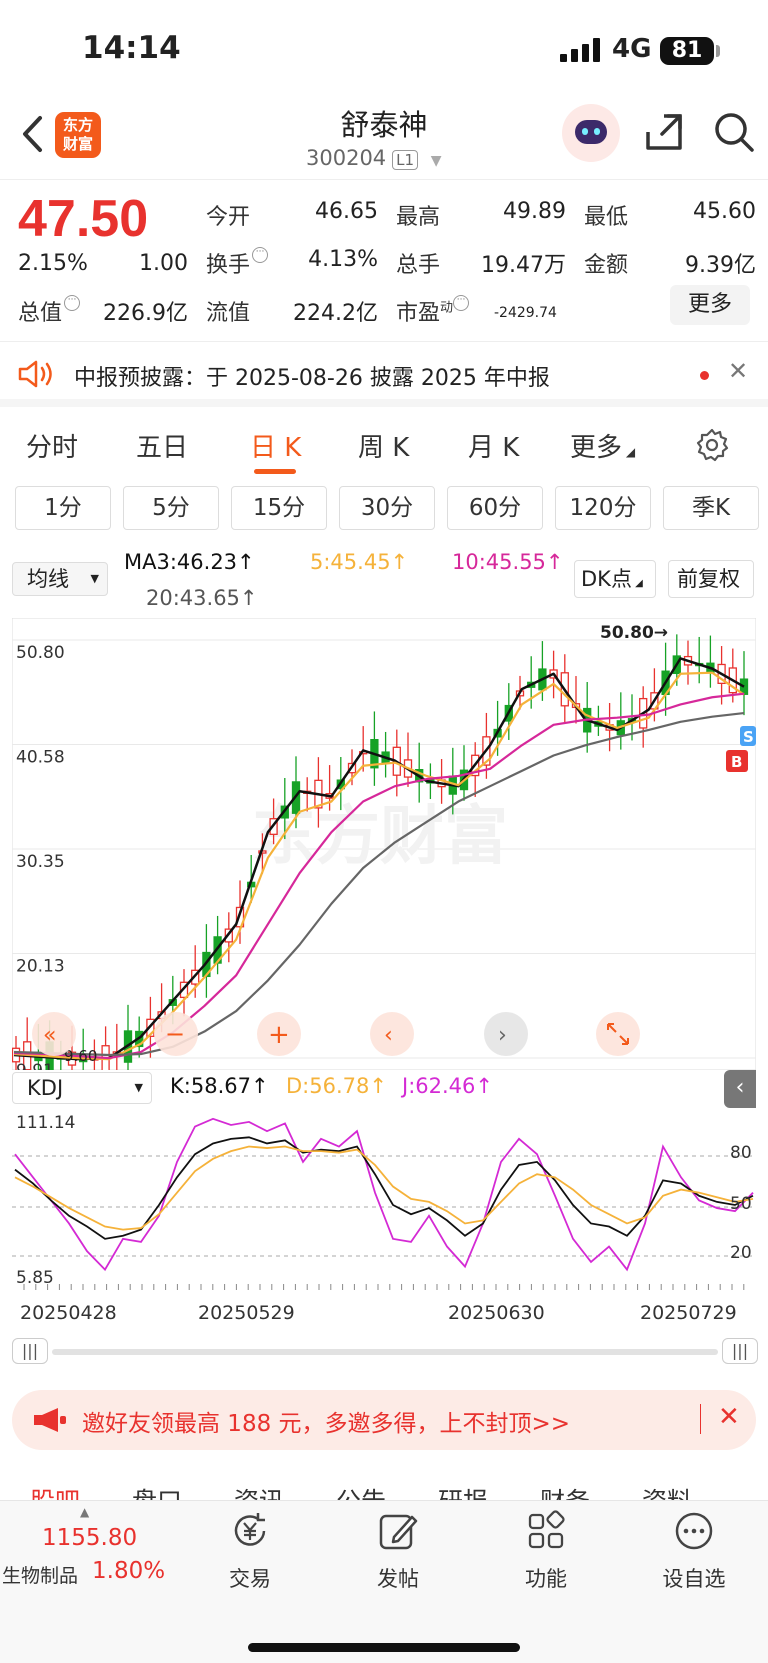 Image resolution: width=768 pixels, height=1663 pixels. What do you see at coordinates (664, 132) in the screenshot?
I see `share-icon` at bounding box center [664, 132].